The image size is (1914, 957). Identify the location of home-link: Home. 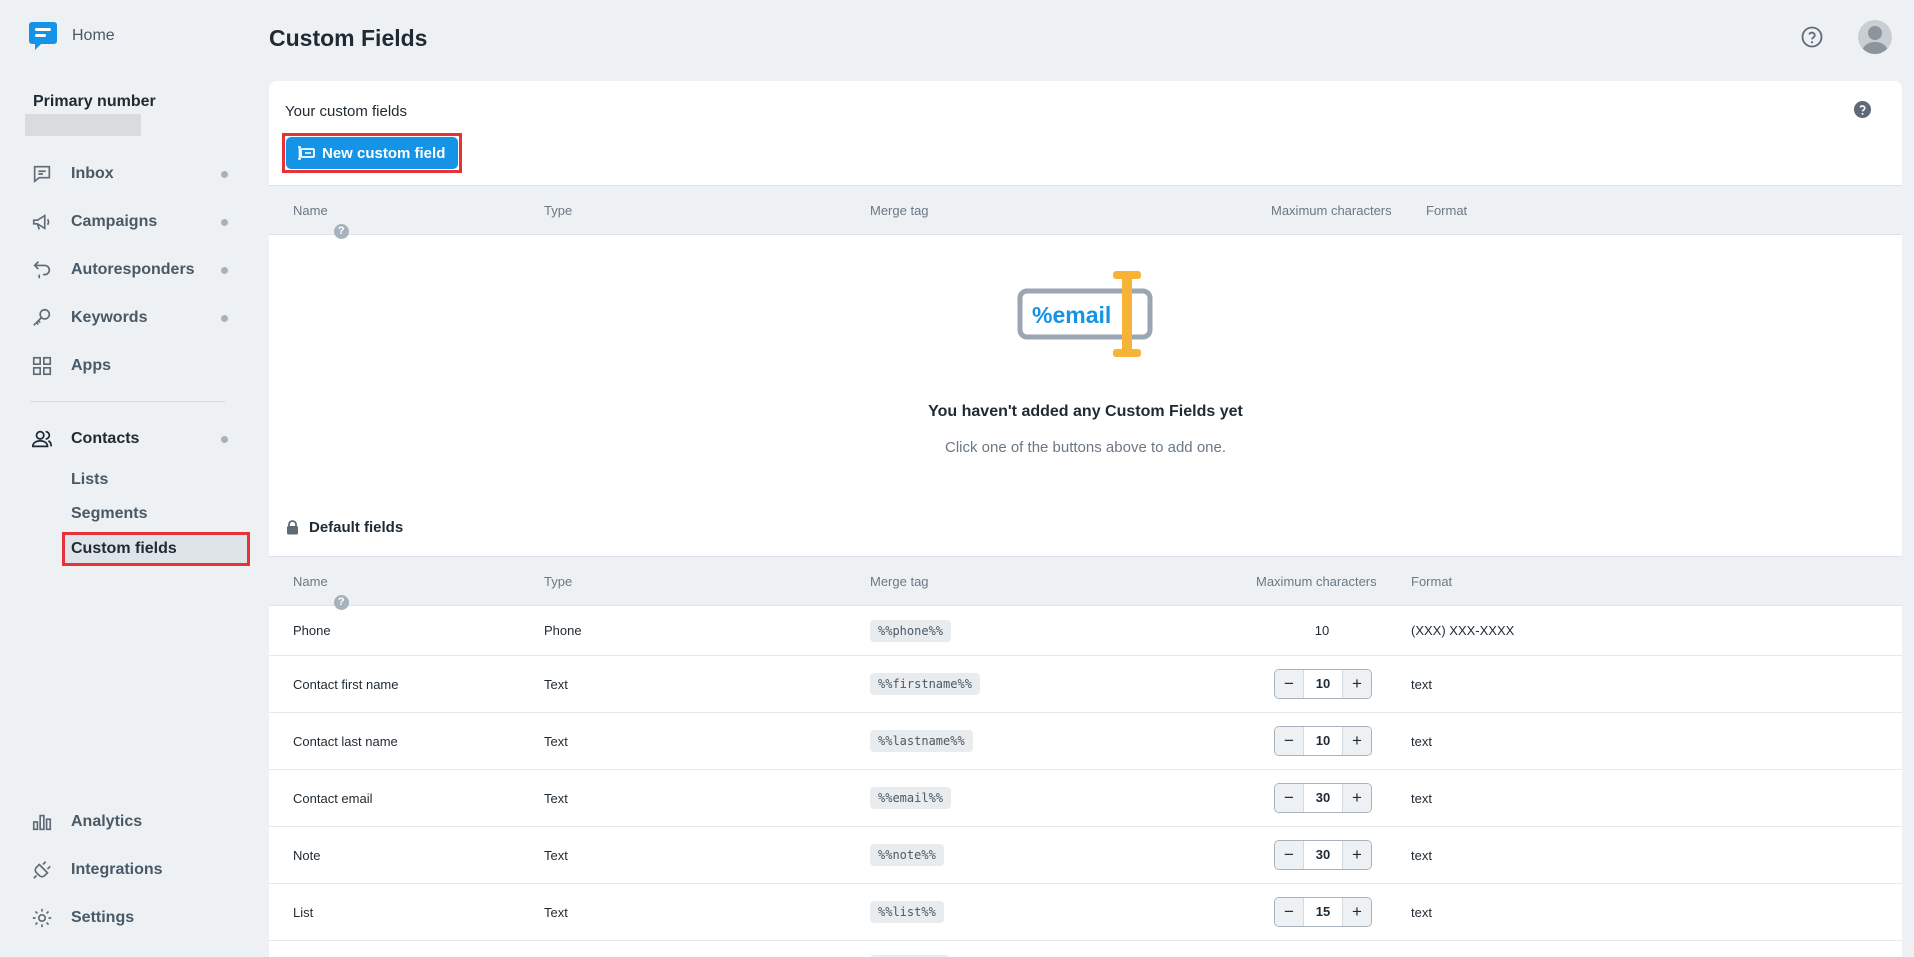
(71, 36).